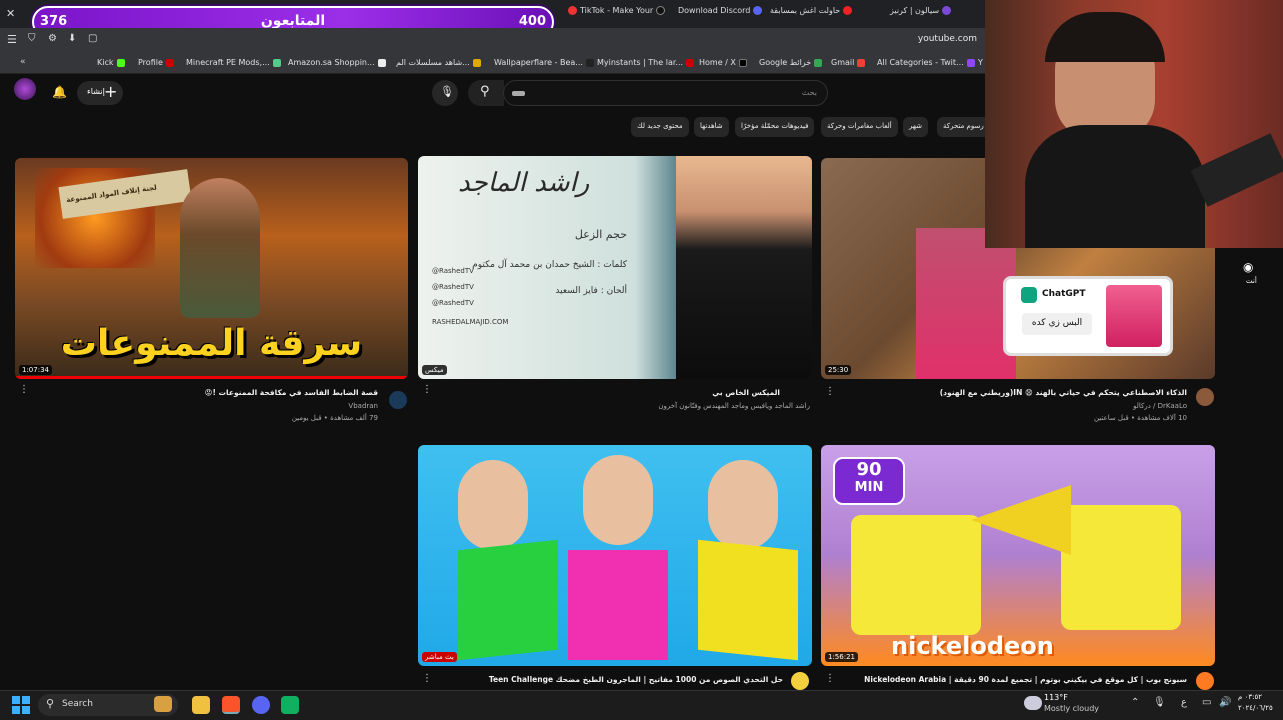 The image size is (1283, 720). What do you see at coordinates (711, 127) in the screenshot?
I see `chip-watched: شاهدتها` at bounding box center [711, 127].